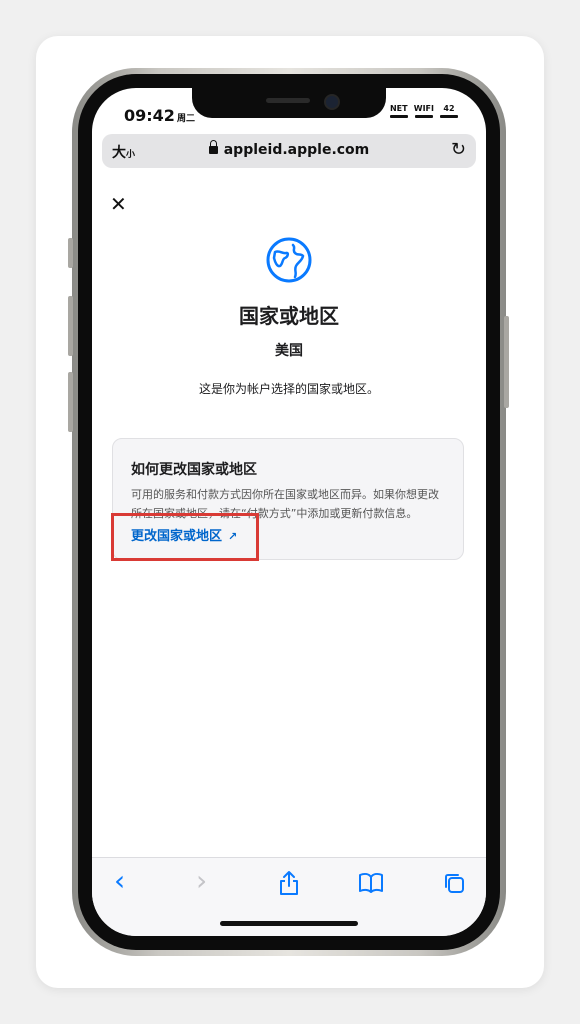 The image size is (580, 1024). I want to click on safari-toolbar: ‹ ›, so click(289, 896).